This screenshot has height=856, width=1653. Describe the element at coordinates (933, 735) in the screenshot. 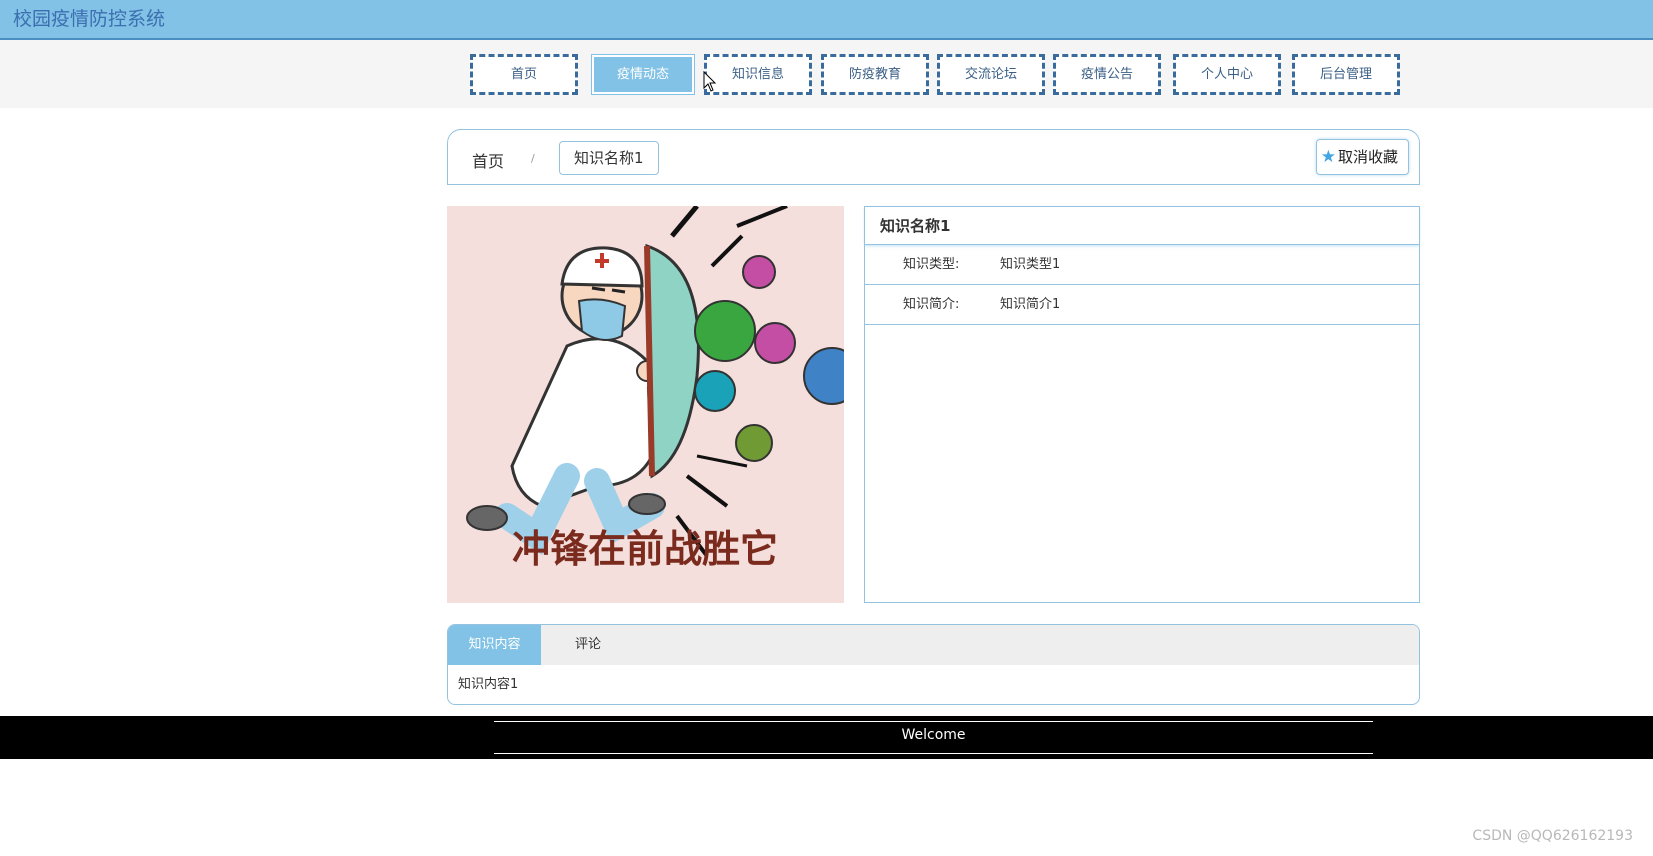

I see `footer-welcome-text: Welcome` at that location.